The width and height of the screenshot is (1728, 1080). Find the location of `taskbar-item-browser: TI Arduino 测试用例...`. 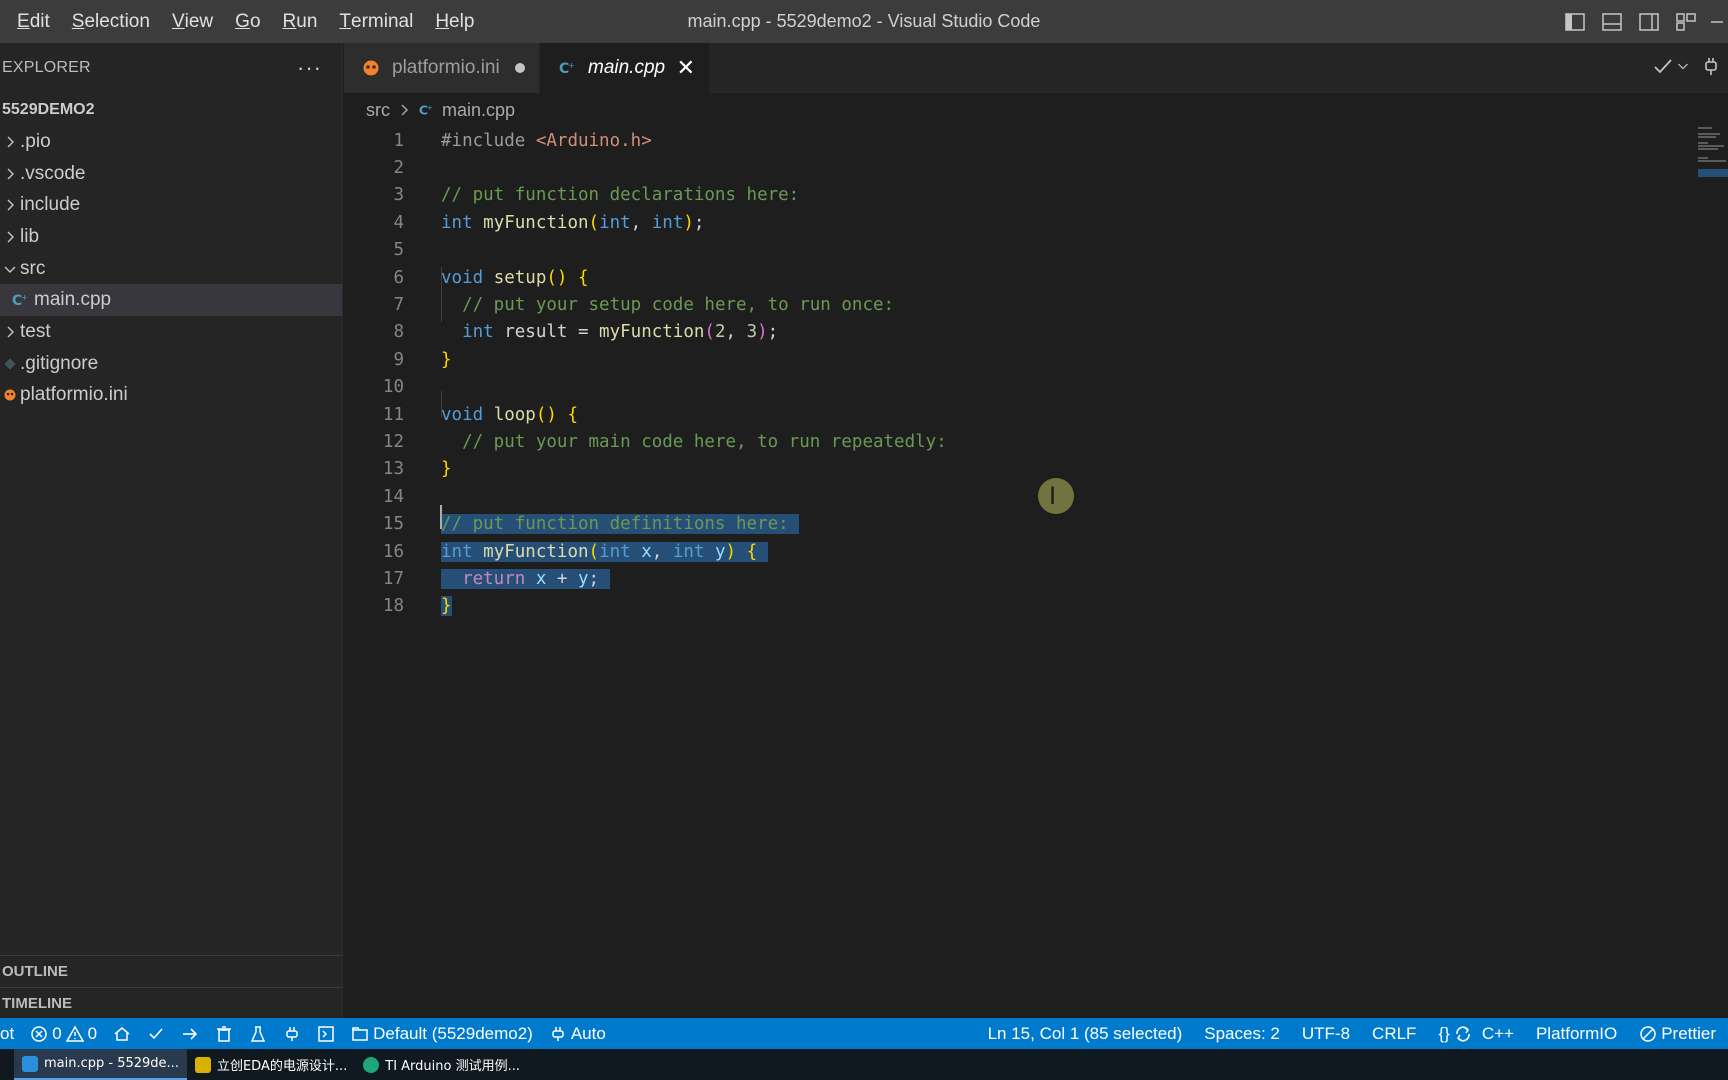

taskbar-item-browser: TI Arduino 测试用例... is located at coordinates (441, 1064).